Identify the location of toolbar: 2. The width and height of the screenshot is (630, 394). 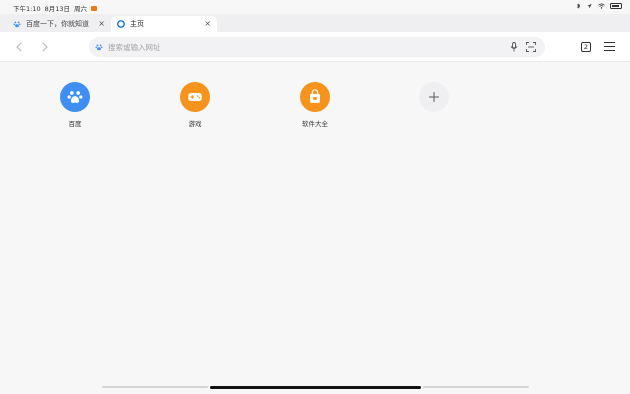
(315, 47).